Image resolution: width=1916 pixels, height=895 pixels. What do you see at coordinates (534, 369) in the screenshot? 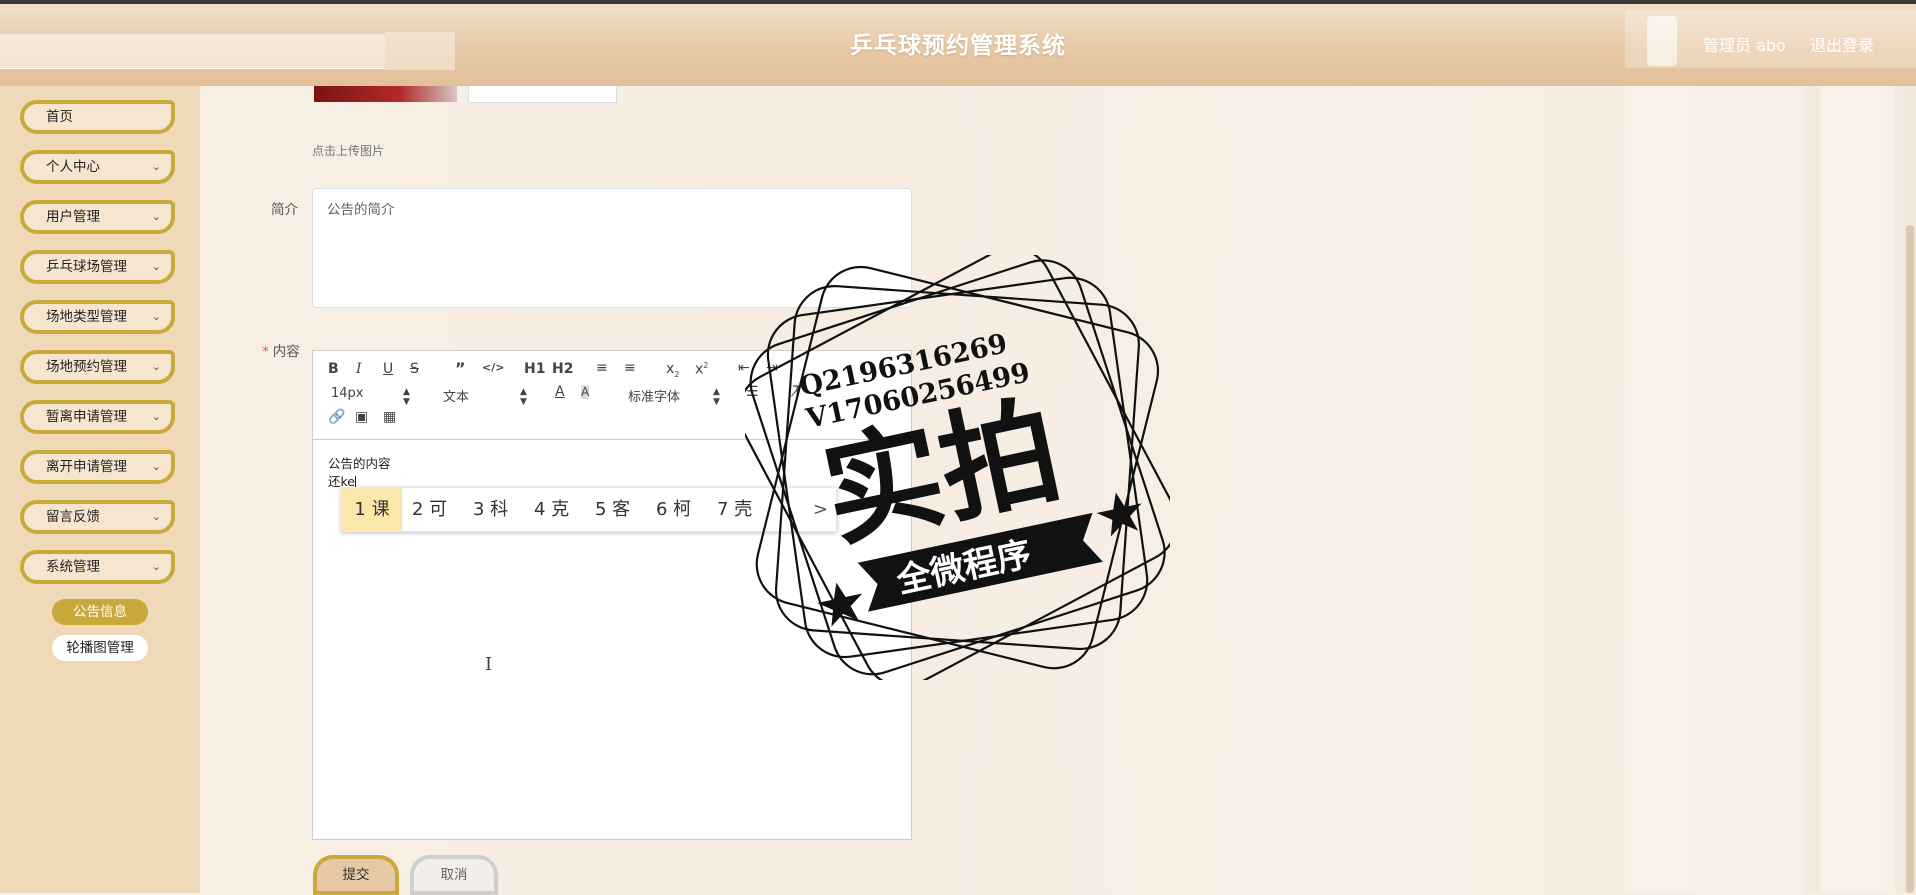
I see `heading1-icon: H1` at bounding box center [534, 369].